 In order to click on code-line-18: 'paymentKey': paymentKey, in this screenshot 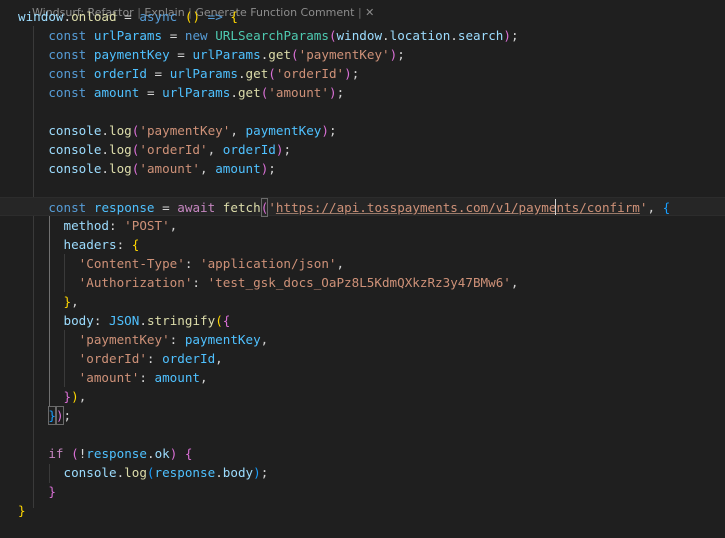, I will do `click(173, 339)`.